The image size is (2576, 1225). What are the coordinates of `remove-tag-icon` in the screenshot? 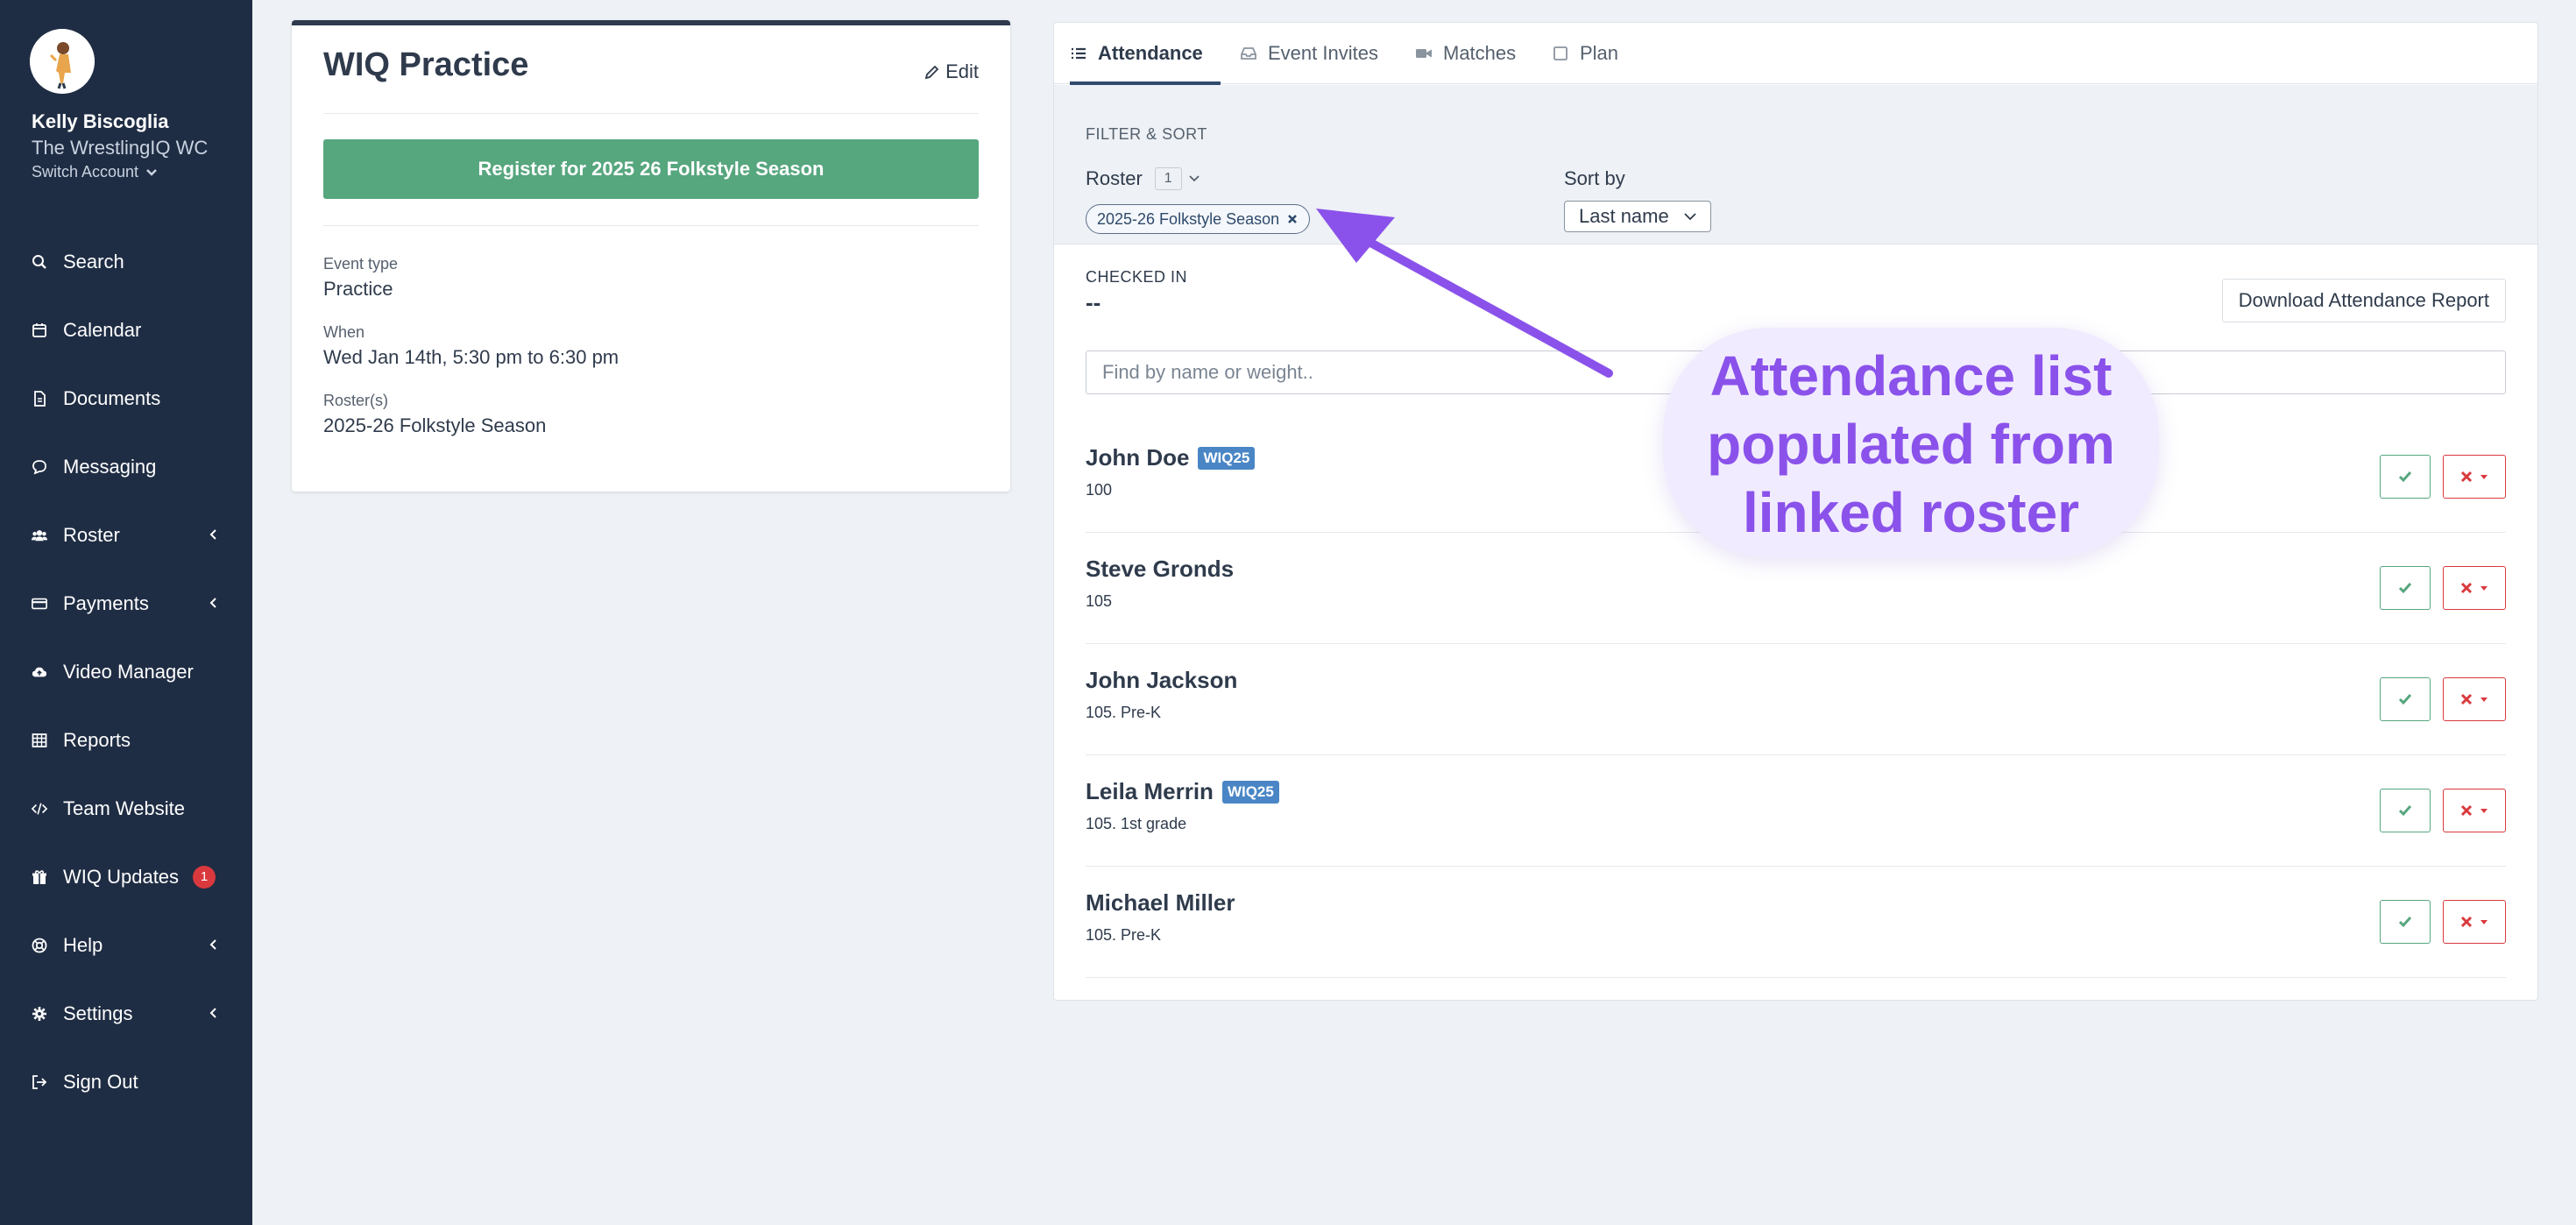 It's located at (1292, 219).